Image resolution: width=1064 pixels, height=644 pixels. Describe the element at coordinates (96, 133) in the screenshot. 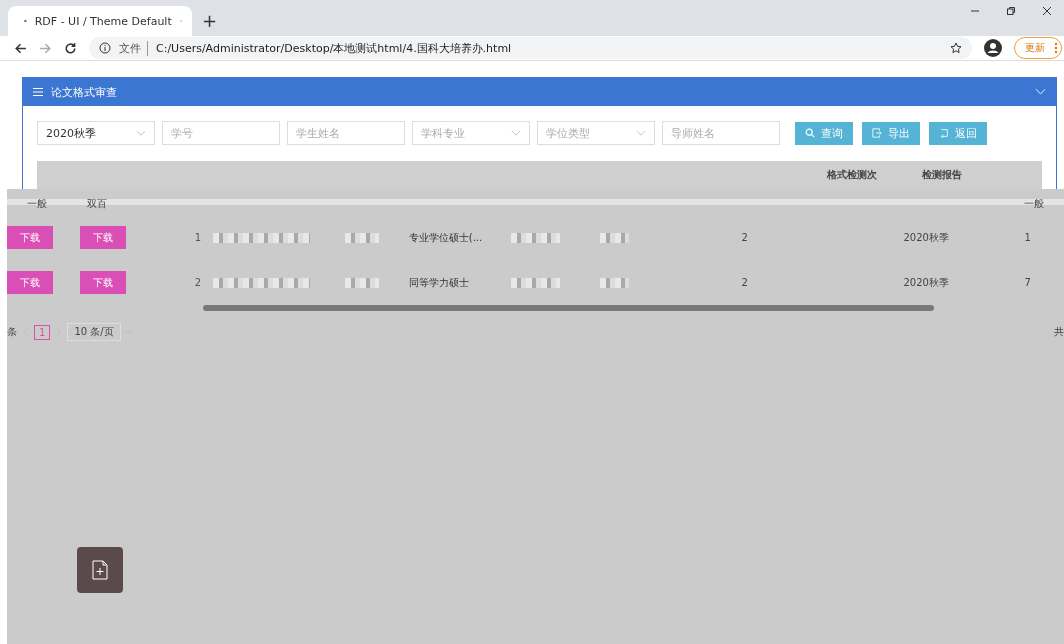

I see `filter-field: 2020秋季` at that location.